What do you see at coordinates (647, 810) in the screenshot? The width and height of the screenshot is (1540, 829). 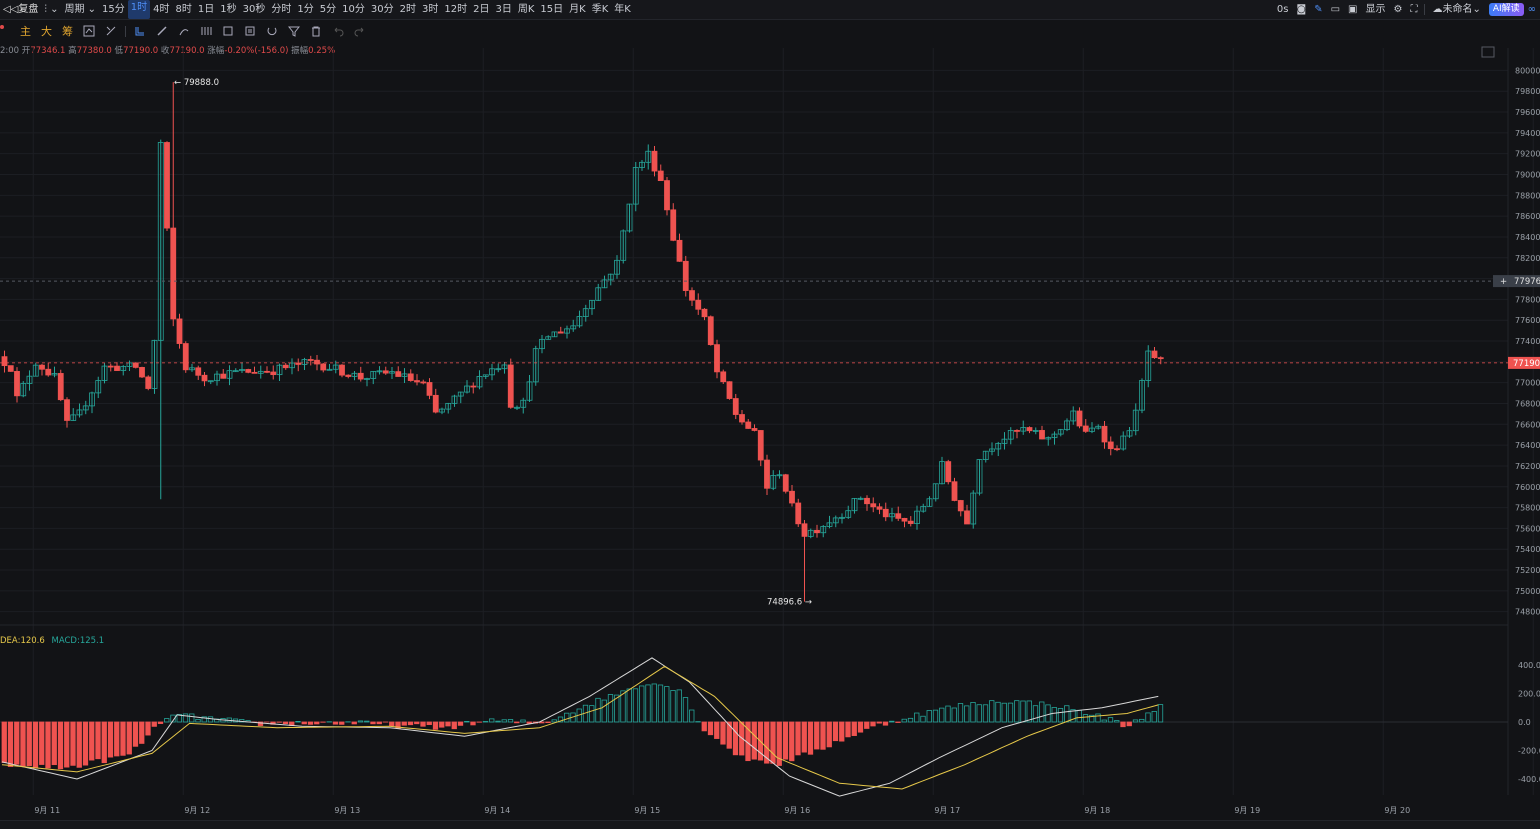 I see `date-tick-label: 9月 15` at bounding box center [647, 810].